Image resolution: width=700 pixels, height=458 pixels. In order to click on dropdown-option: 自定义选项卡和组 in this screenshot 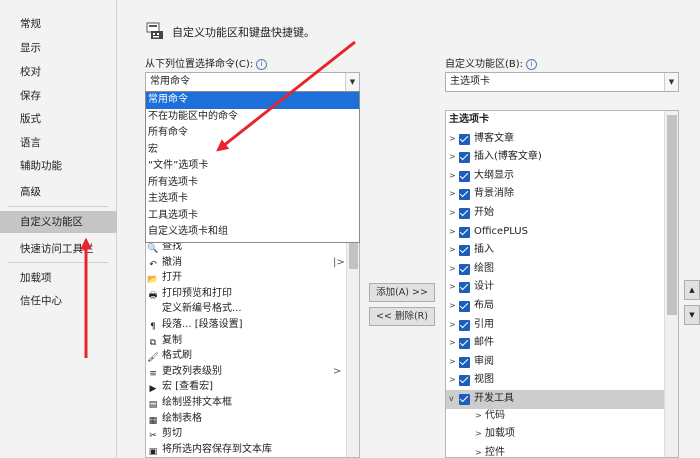, I will do `click(252, 232)`.